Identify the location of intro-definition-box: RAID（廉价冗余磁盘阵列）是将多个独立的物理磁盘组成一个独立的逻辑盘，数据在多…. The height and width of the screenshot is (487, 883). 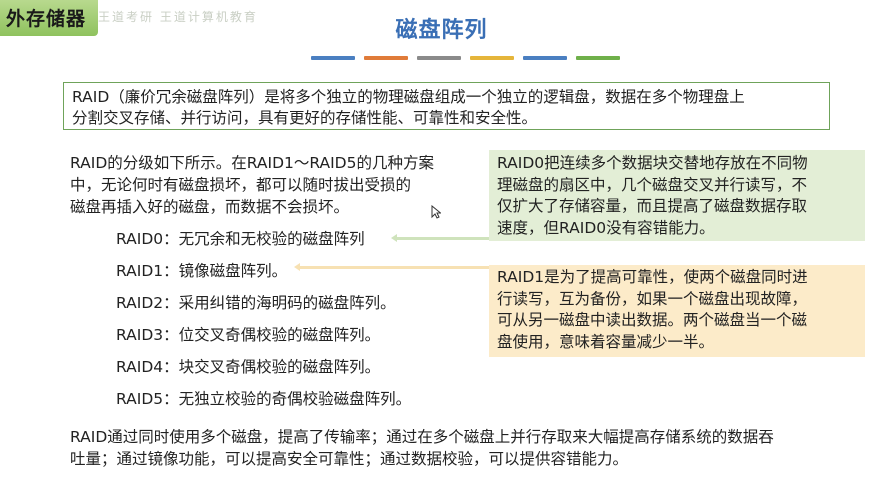
(446, 106).